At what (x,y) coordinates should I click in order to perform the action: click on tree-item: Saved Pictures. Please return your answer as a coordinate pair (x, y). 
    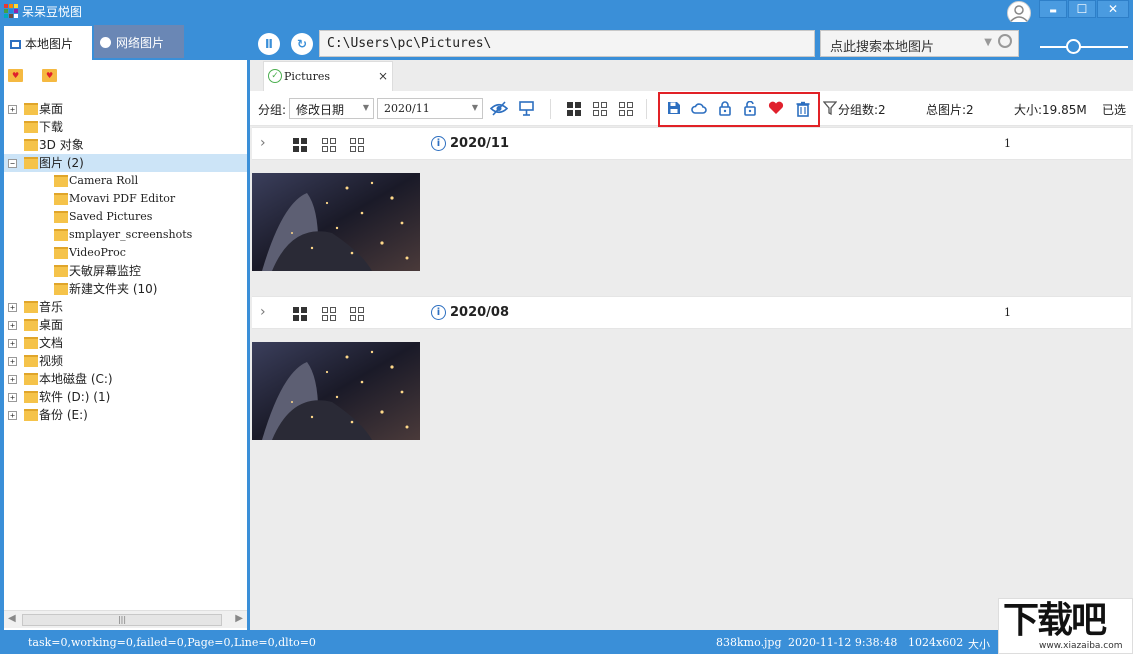
    Looking at the image, I should click on (125, 217).